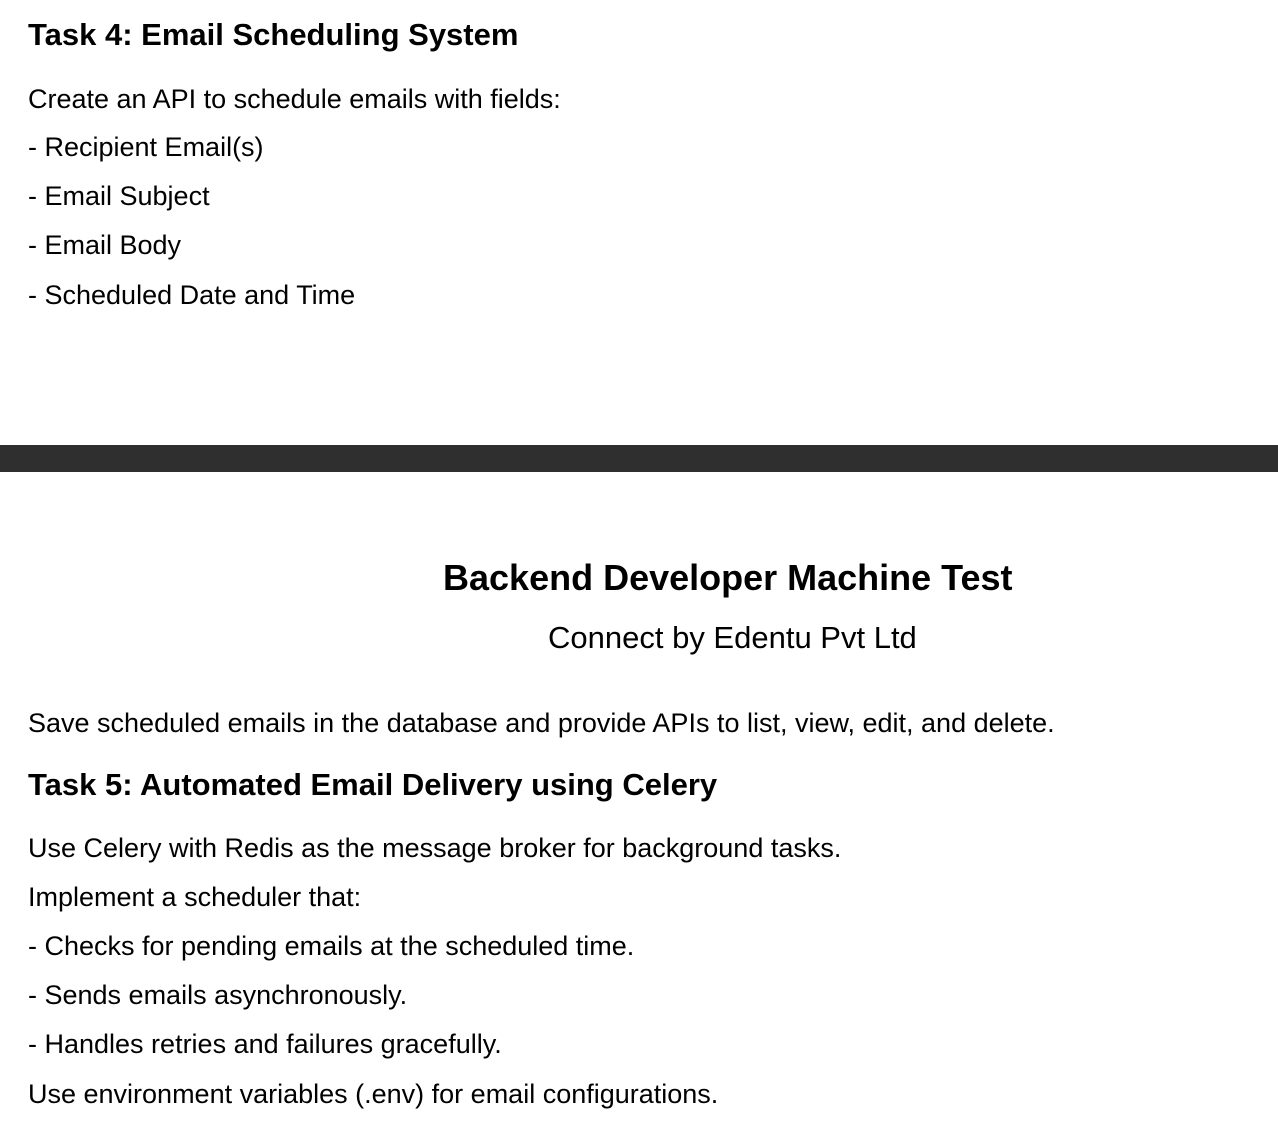 The image size is (1278, 1124). What do you see at coordinates (639, 458) in the screenshot?
I see `page-break-divider` at bounding box center [639, 458].